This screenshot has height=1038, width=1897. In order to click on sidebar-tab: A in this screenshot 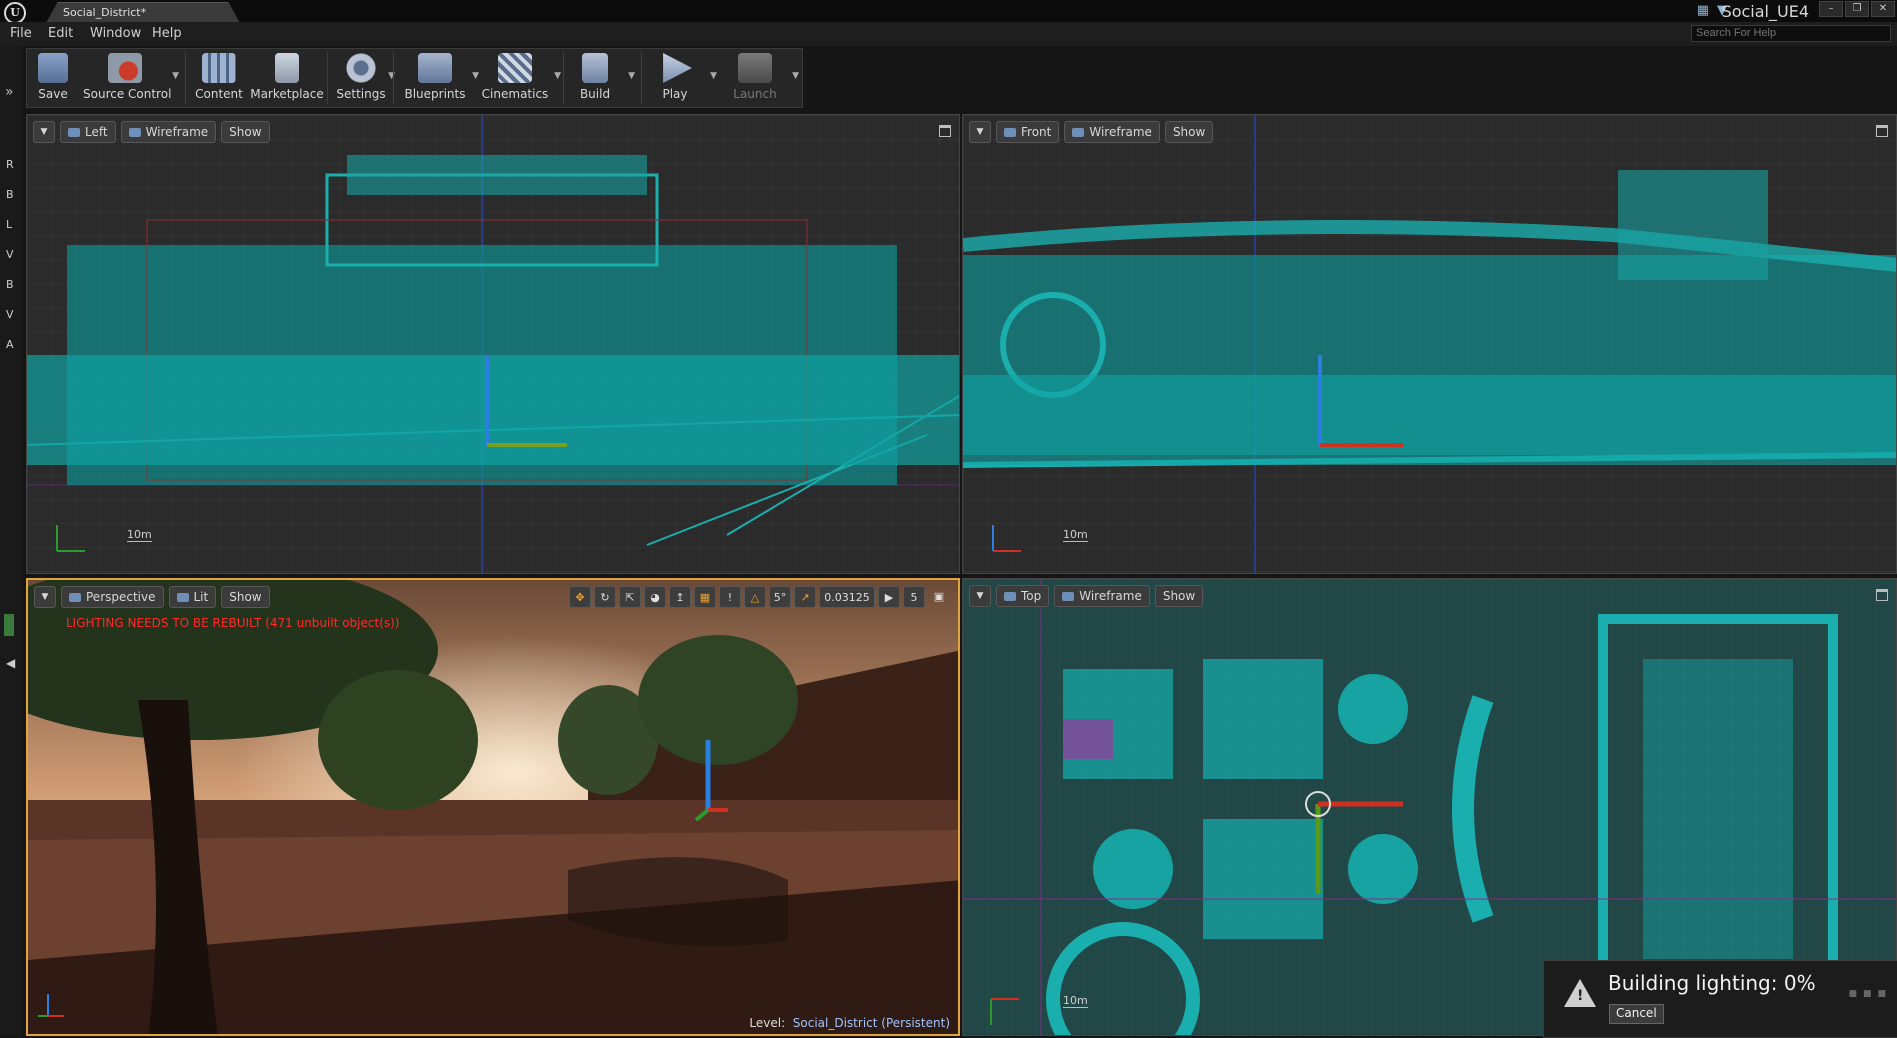, I will do `click(10, 344)`.